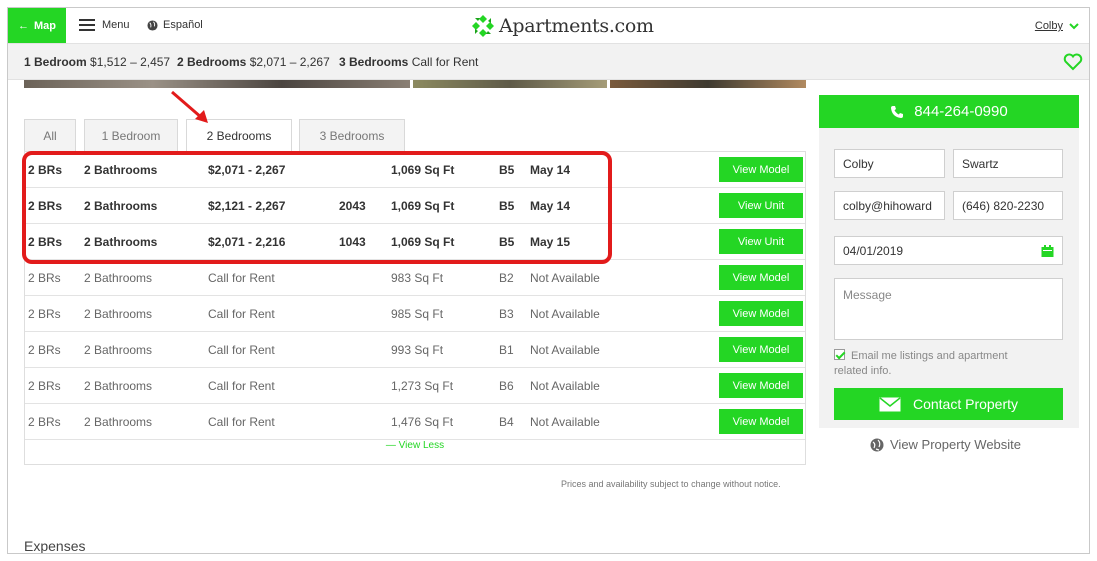 The width and height of the screenshot is (1097, 561). What do you see at coordinates (890, 403) in the screenshot?
I see `envelope-icon` at bounding box center [890, 403].